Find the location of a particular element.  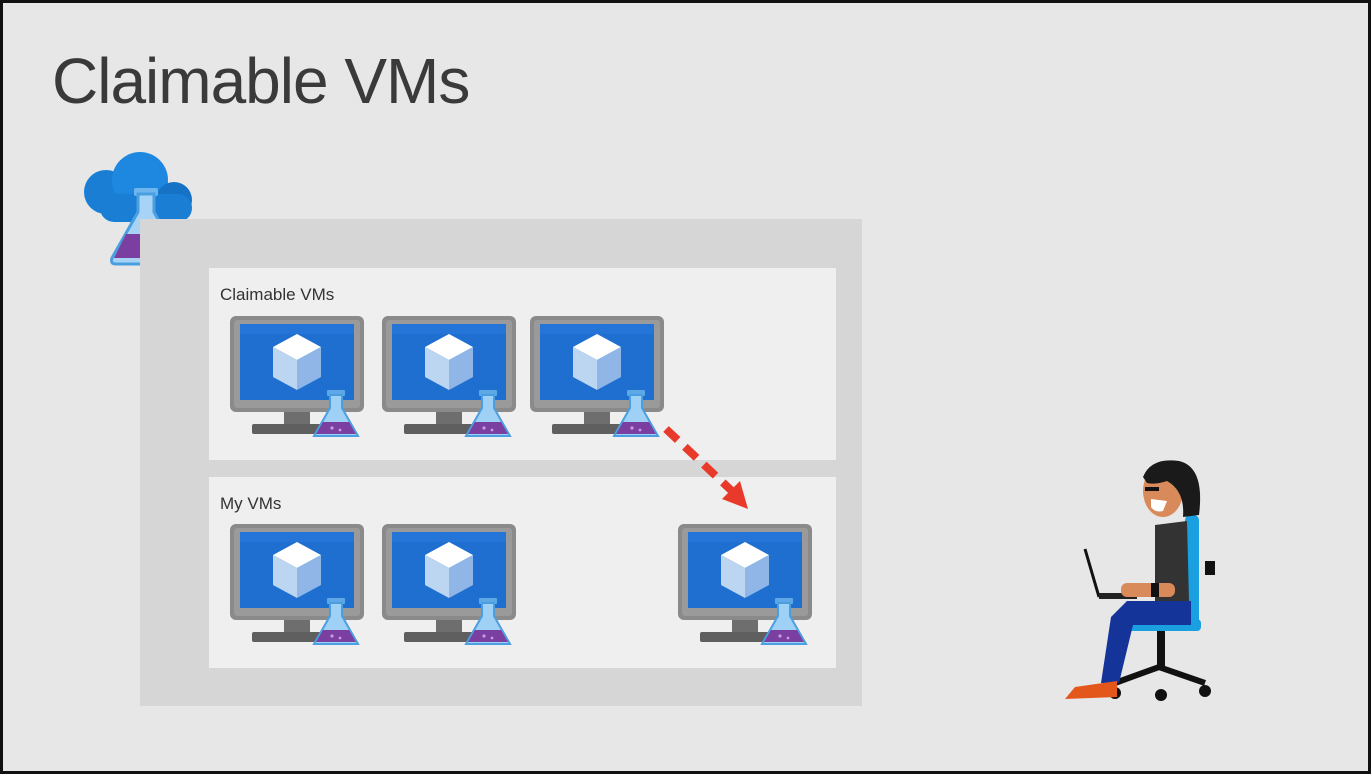

claimed-vm-icon is located at coordinates (745, 584).